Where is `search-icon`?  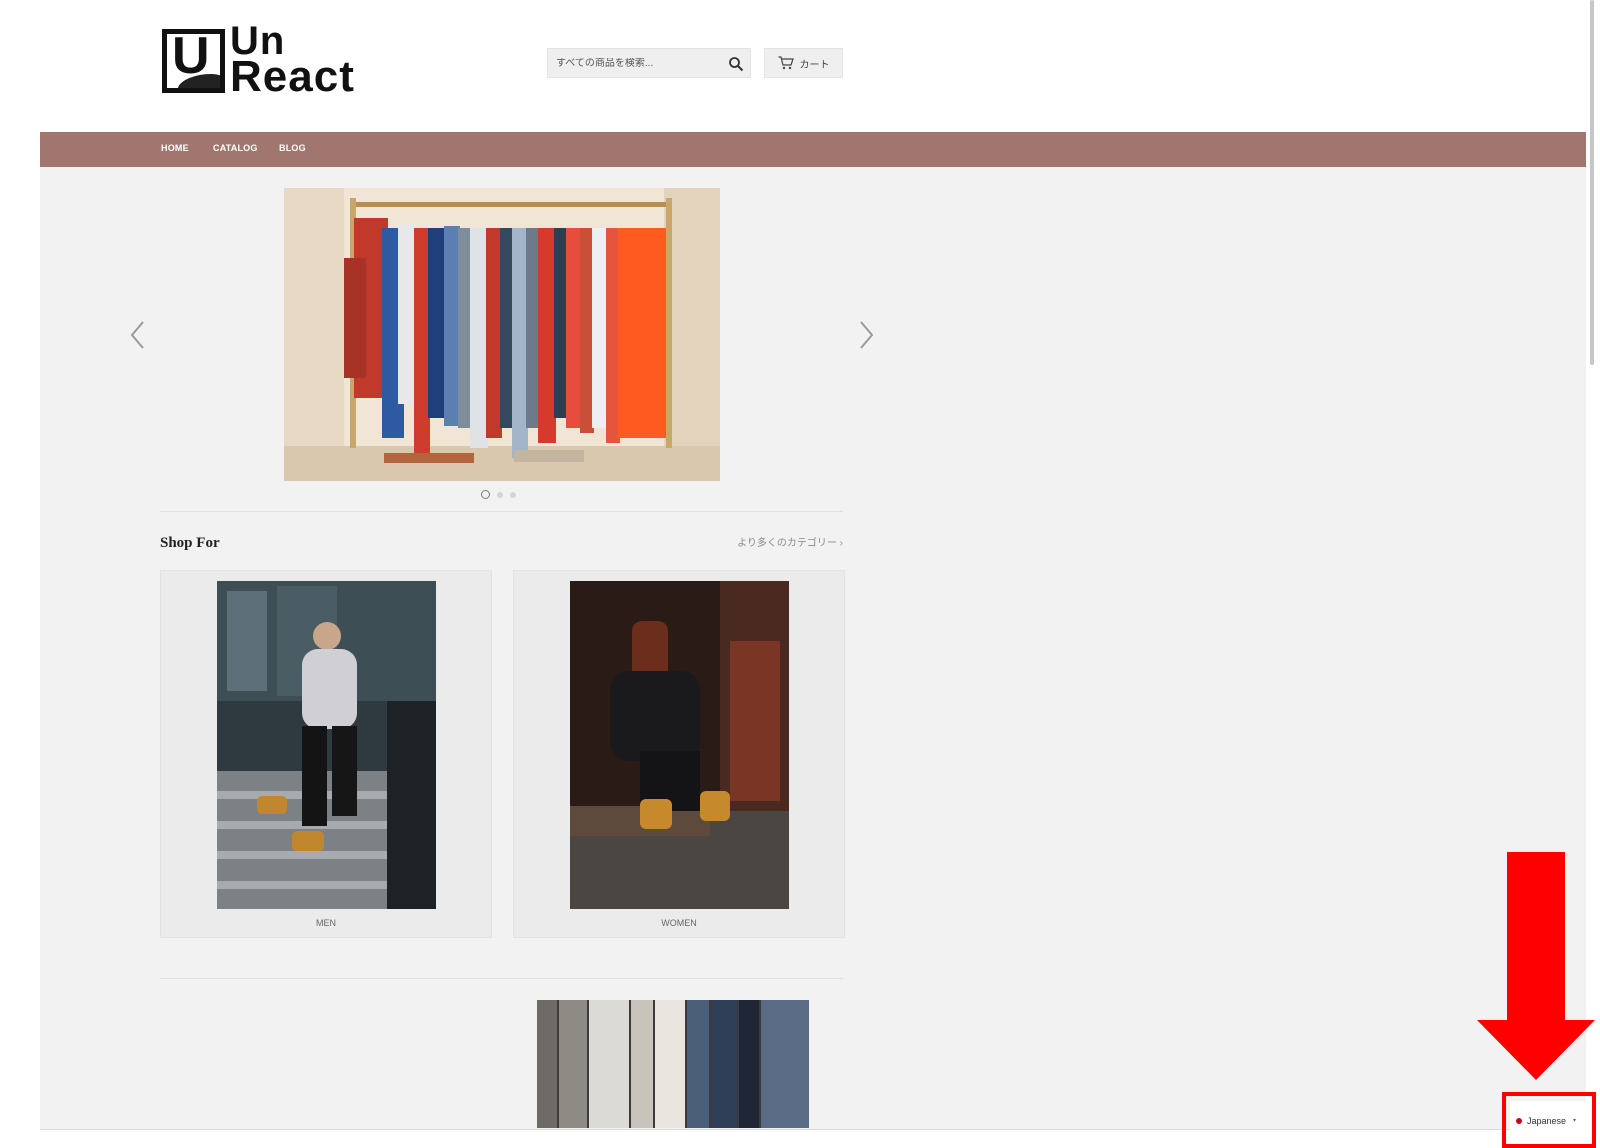
search-icon is located at coordinates (736, 64).